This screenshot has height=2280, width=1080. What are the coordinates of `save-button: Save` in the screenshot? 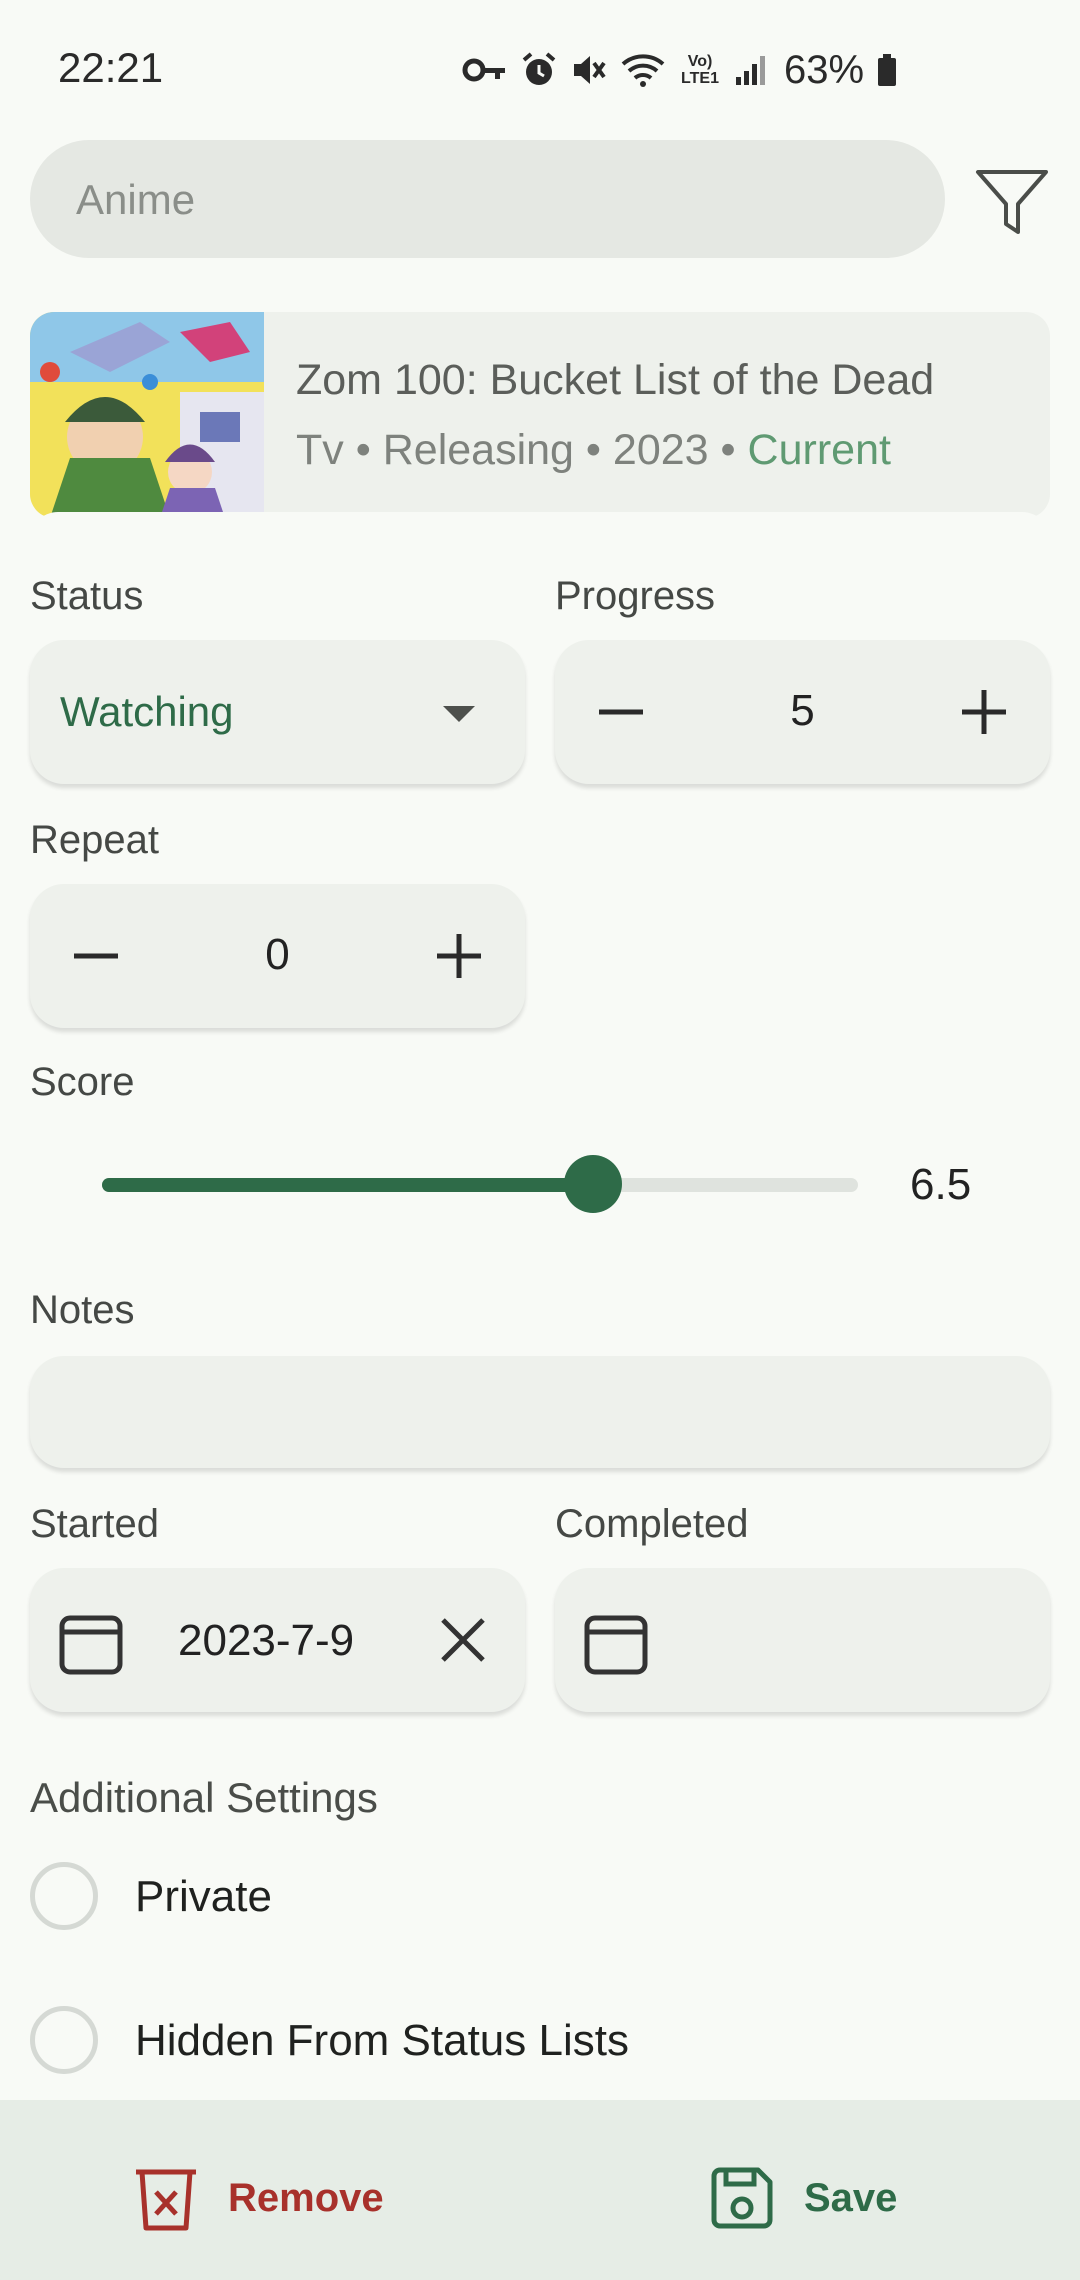 It's located at (801, 2198).